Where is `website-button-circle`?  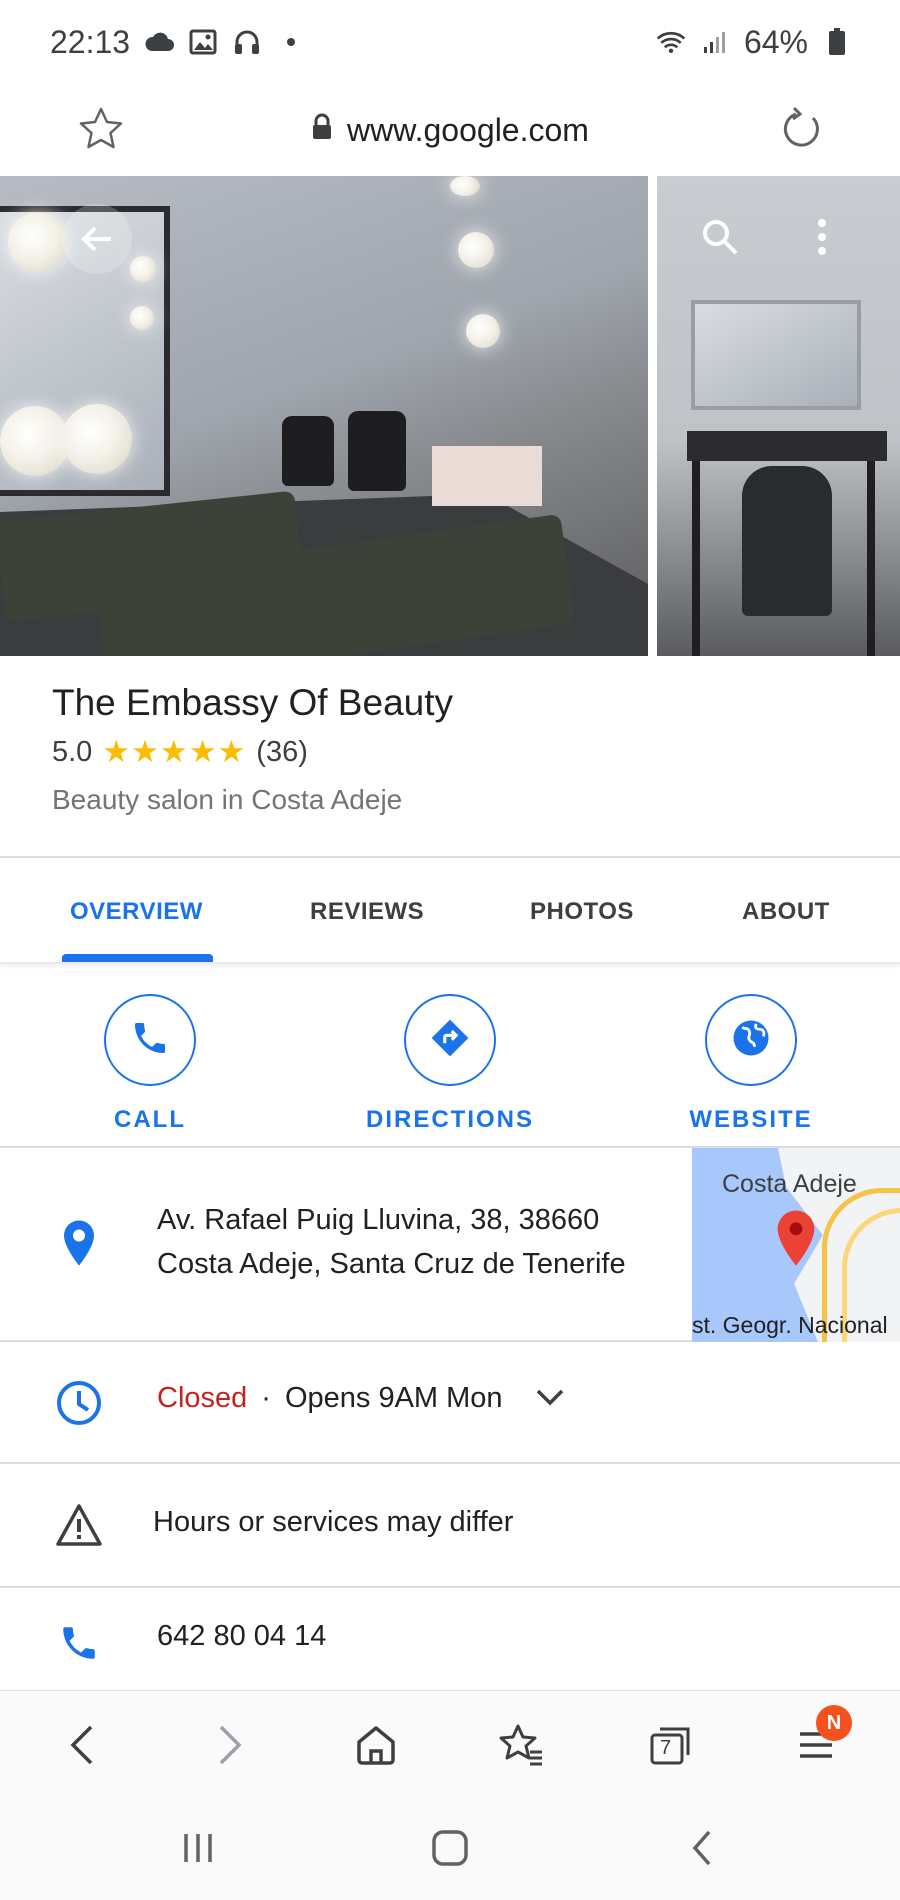 website-button-circle is located at coordinates (751, 1040).